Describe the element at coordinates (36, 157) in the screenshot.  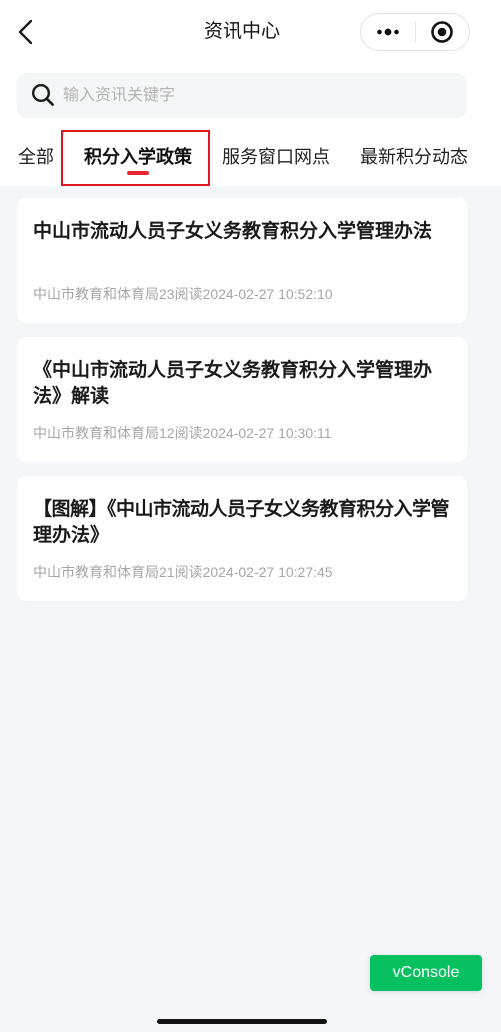
I see `tab-label: 全部` at that location.